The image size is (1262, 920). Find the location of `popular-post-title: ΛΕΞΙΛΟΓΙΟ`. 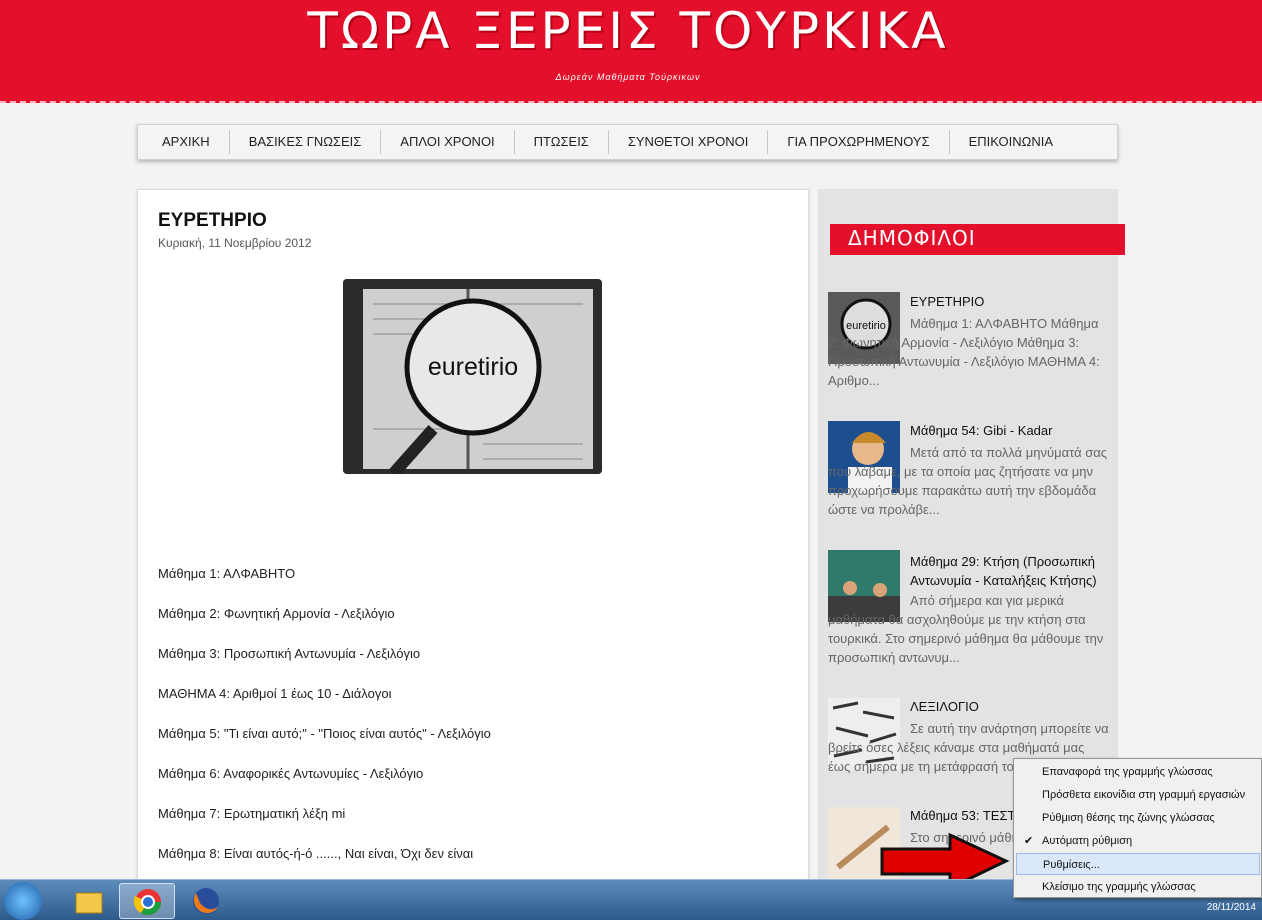

popular-post-title: ΛΕΞΙΛΟΓΙΟ is located at coordinates (944, 706).